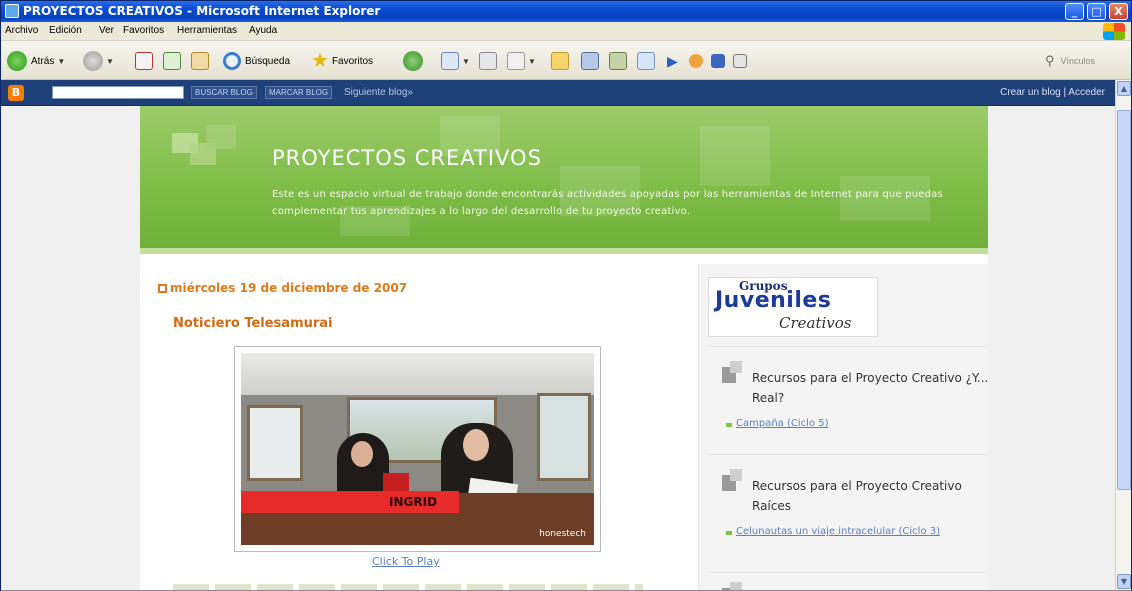 The height and width of the screenshot is (591, 1132). Describe the element at coordinates (466, 61) in the screenshot. I see `mail-dropdown-icon: ▼` at that location.